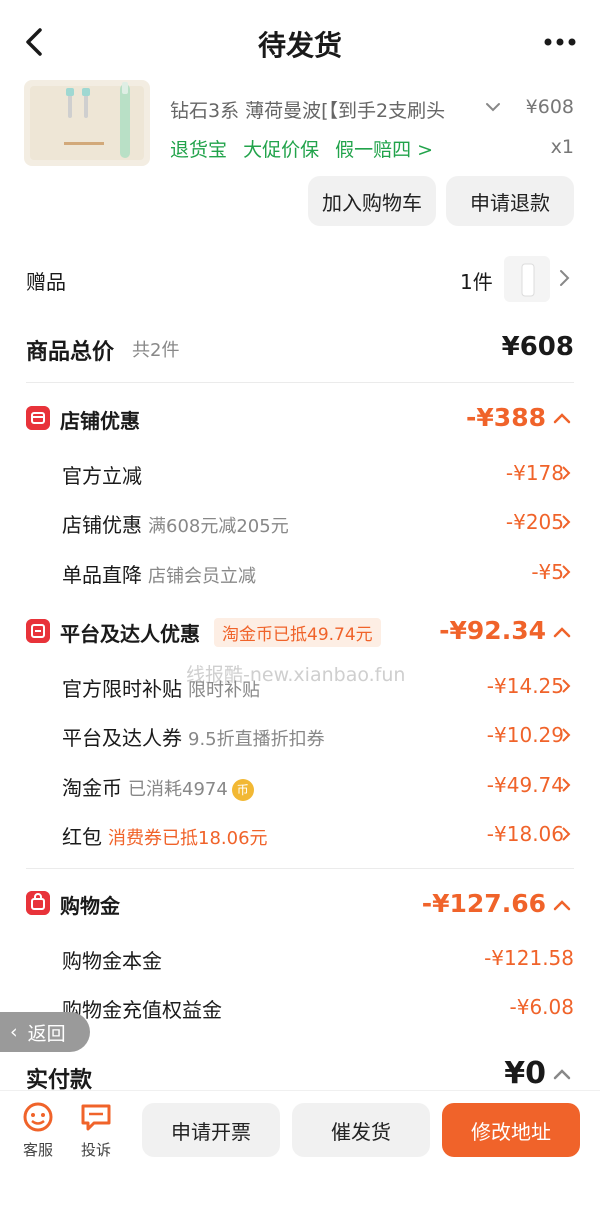 The width and height of the screenshot is (600, 1226). What do you see at coordinates (535, 522) in the screenshot?
I see `discount-row-shop-amount: -¥205` at bounding box center [535, 522].